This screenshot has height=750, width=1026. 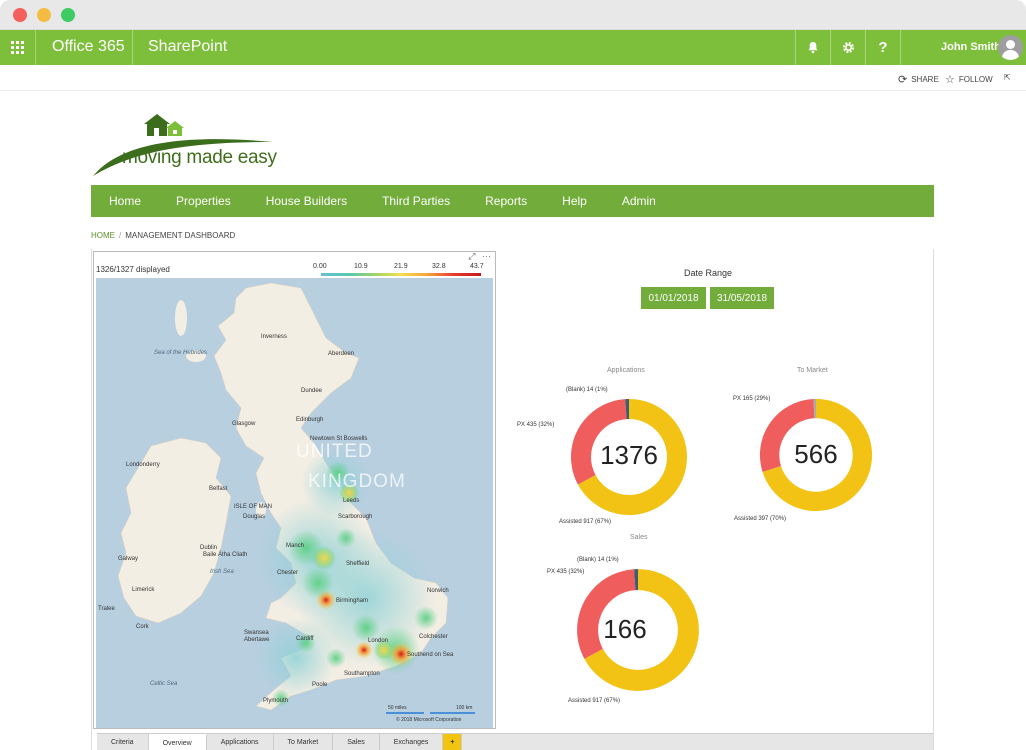 What do you see at coordinates (203, 201) in the screenshot?
I see `nav-item-properties: Properties` at bounding box center [203, 201].